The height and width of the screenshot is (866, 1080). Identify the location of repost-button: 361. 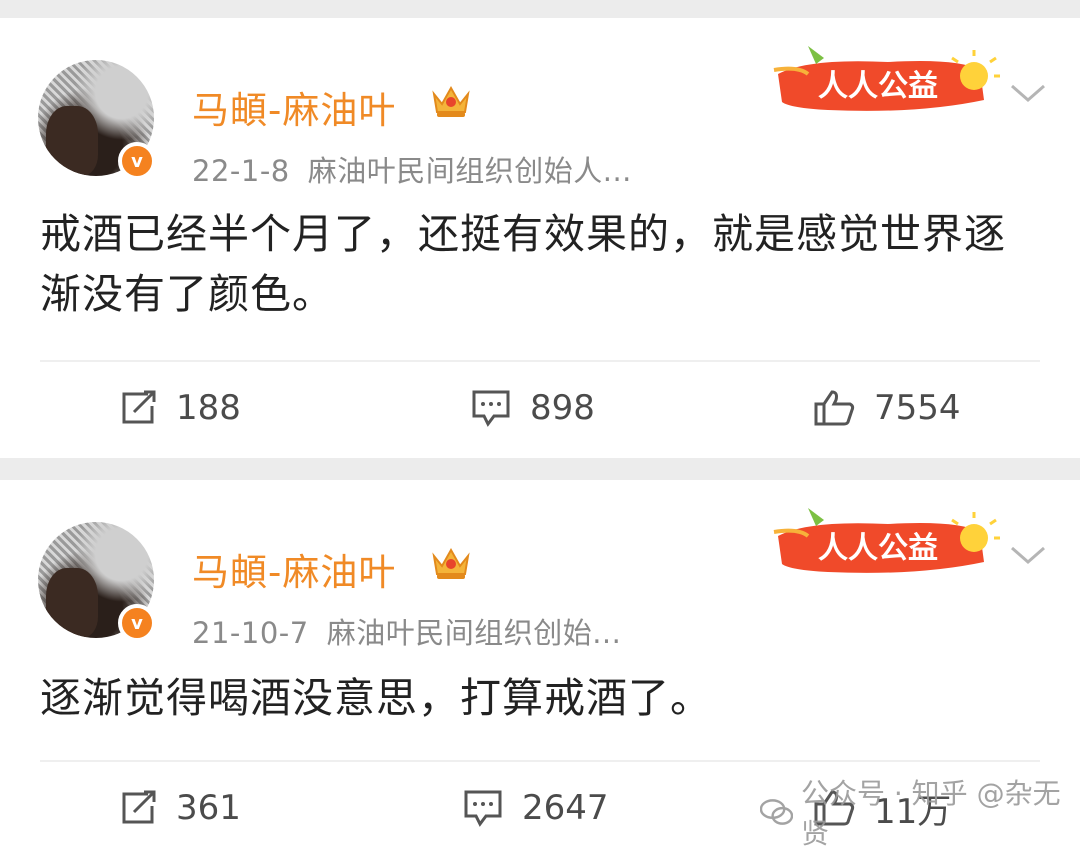
(179, 808).